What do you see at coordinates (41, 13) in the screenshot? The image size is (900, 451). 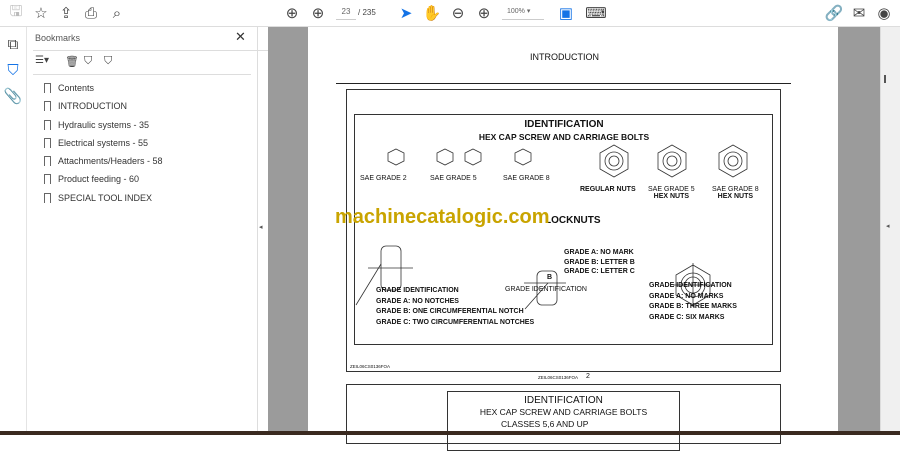 I see `star-icon: ☆` at bounding box center [41, 13].